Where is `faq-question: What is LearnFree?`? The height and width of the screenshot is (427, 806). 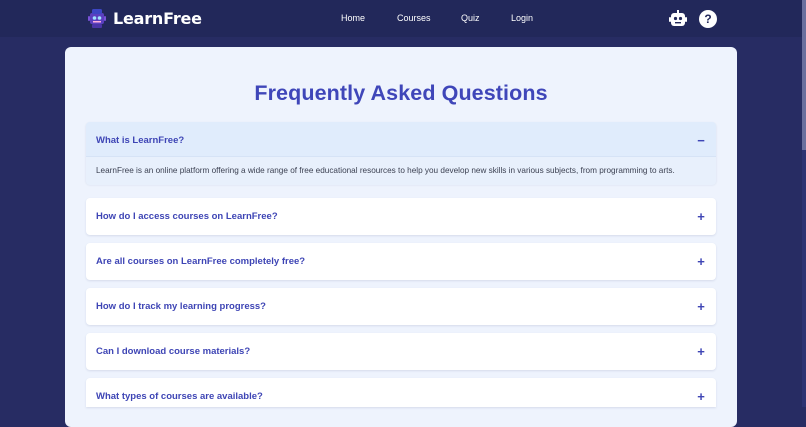
faq-question: What is LearnFree? is located at coordinates (140, 140).